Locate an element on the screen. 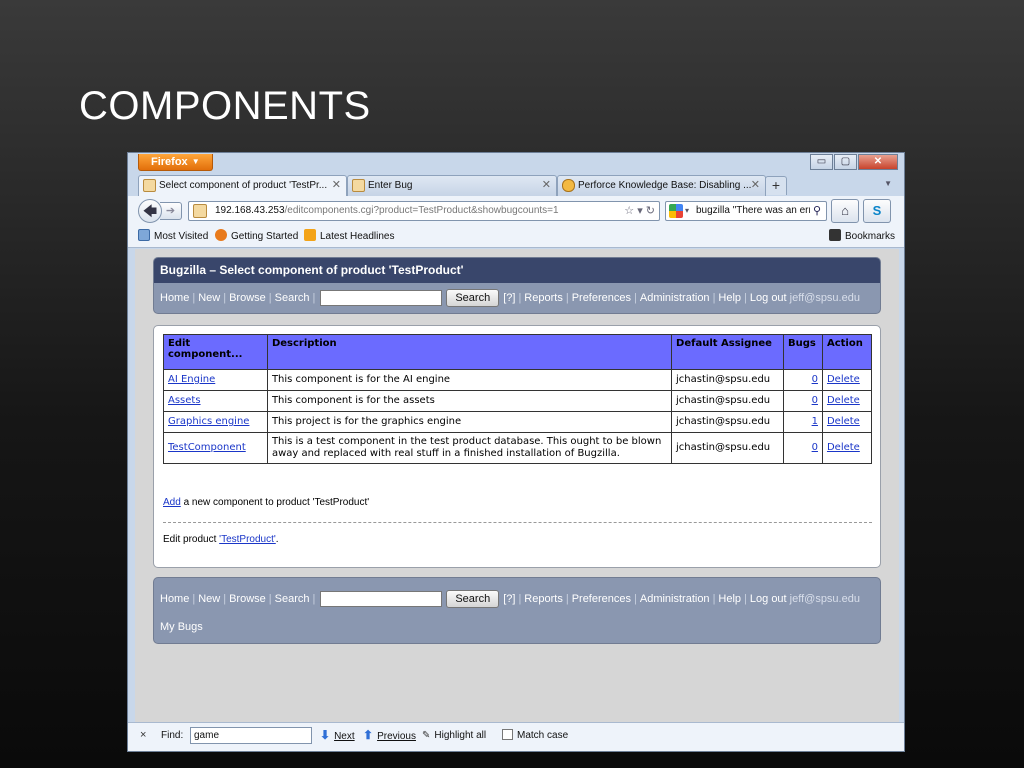  column-header-assignee: Default Assignee is located at coordinates (727, 352).